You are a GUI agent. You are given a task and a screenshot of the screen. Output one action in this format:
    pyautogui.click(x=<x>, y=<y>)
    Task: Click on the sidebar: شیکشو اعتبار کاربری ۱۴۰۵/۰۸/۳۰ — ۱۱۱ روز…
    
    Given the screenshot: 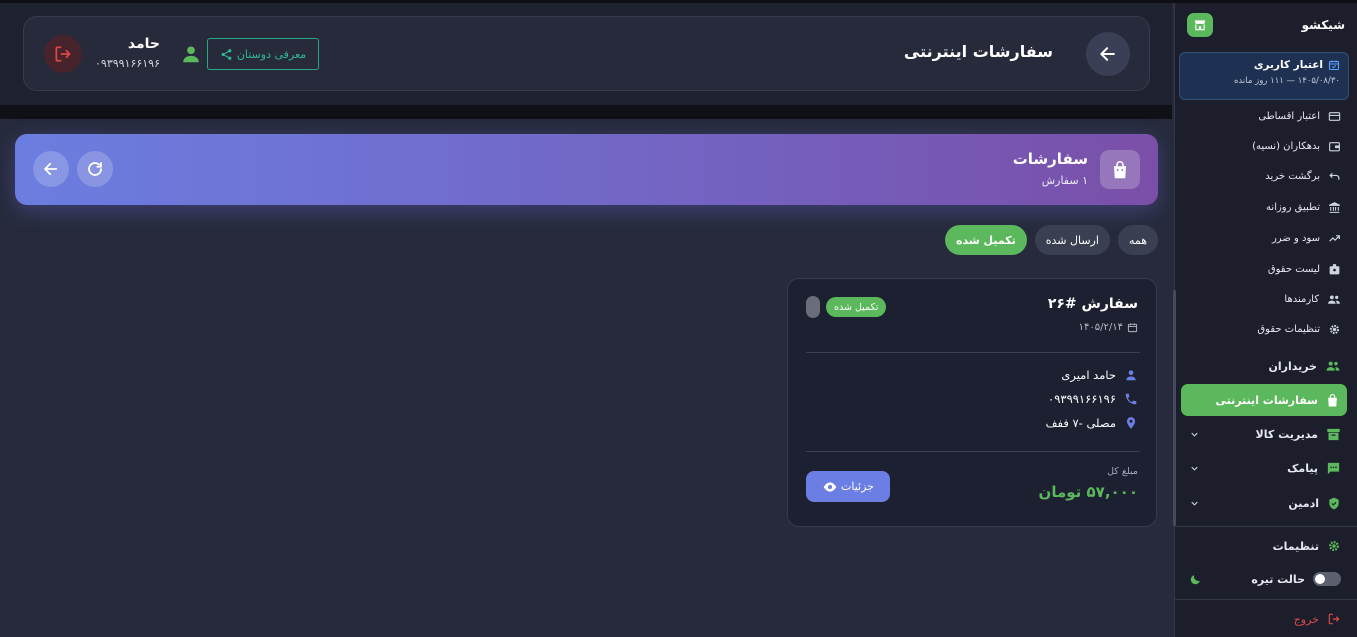 What is the action you would take?
    pyautogui.click(x=1265, y=320)
    